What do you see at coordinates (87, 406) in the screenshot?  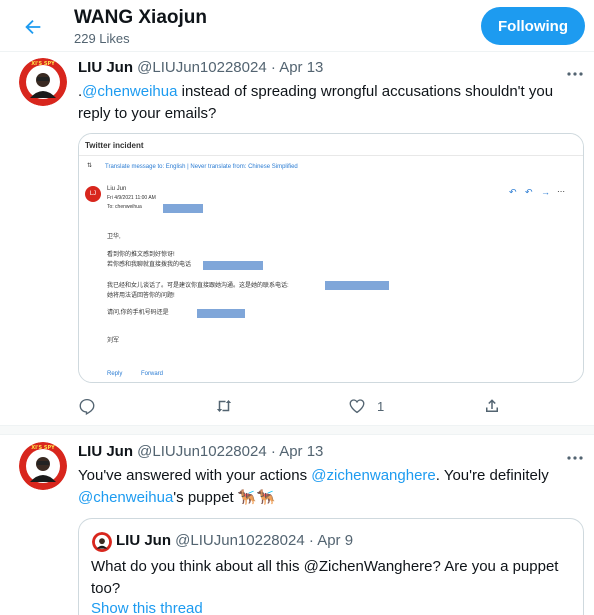 I see `reply-icon` at bounding box center [87, 406].